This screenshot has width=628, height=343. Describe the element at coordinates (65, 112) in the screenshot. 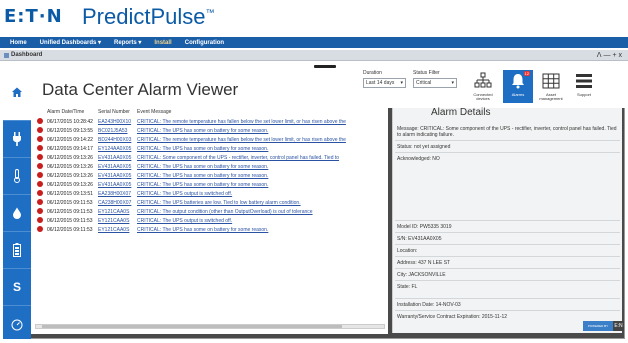

I see `col-alarm-datetime: Alarm Date/Time` at that location.